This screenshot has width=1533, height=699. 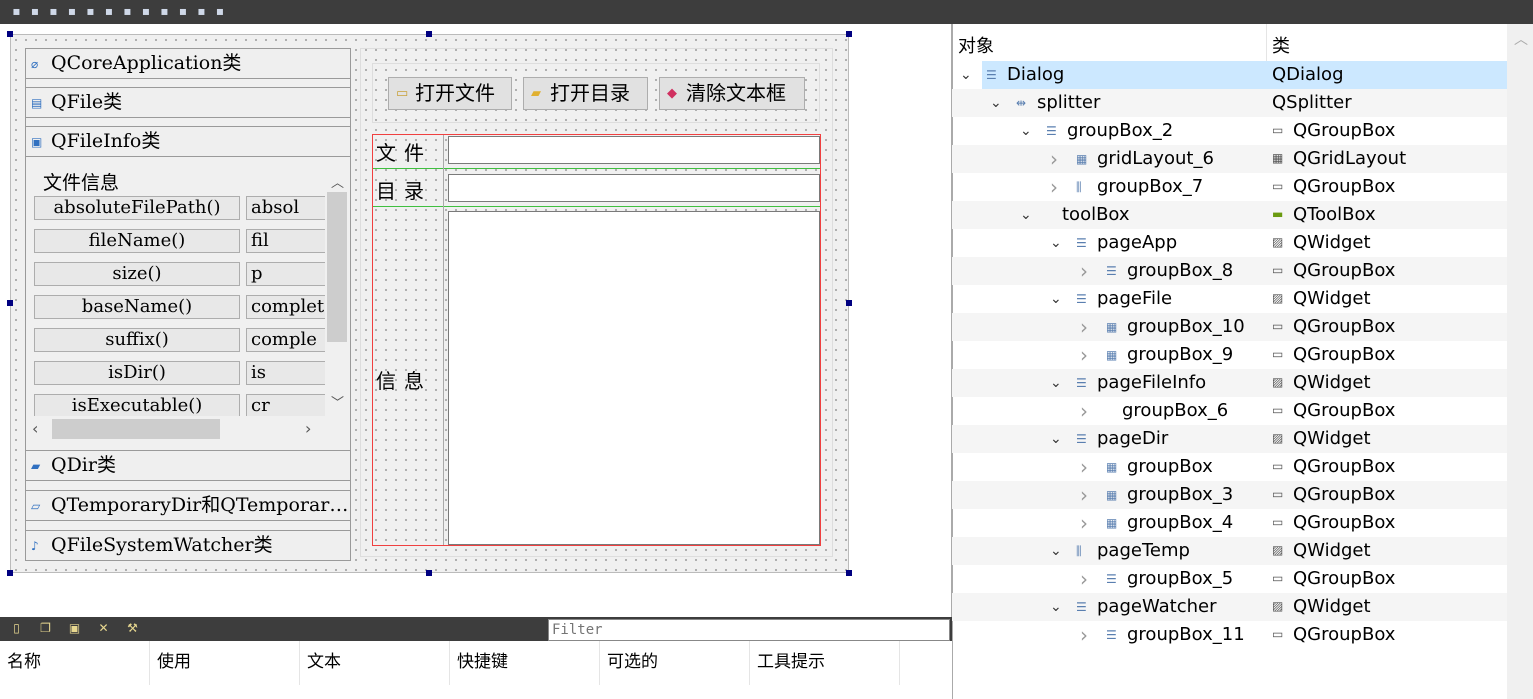 I want to click on tree-item-pageFile: ⌄ ☰ pageFile ▨ QWidget, so click(x=1229, y=299).